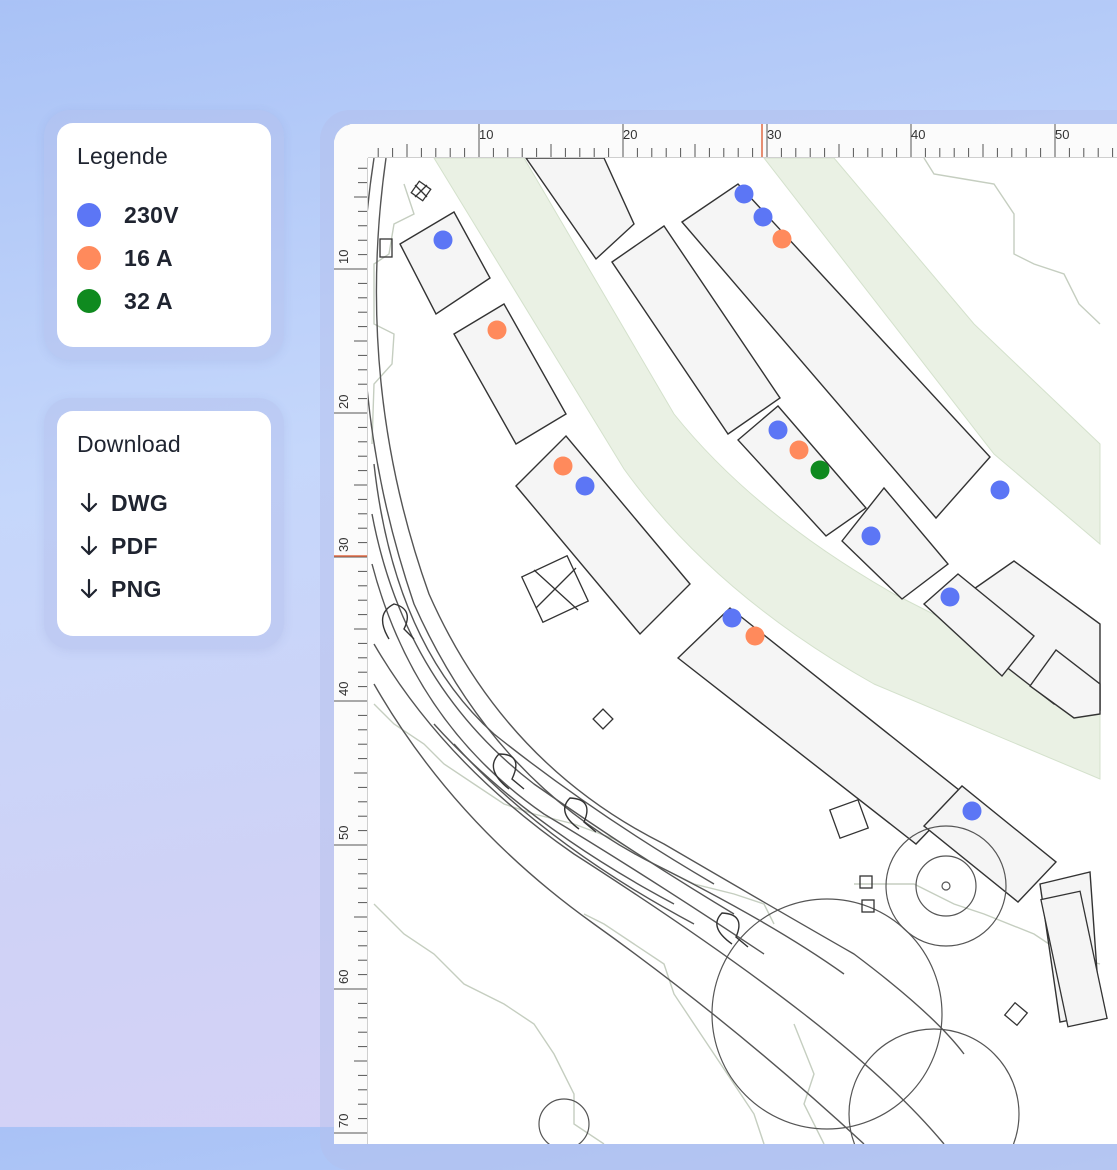 This screenshot has width=1117, height=1170. I want to click on download-pdf-link: PDF, so click(117, 546).